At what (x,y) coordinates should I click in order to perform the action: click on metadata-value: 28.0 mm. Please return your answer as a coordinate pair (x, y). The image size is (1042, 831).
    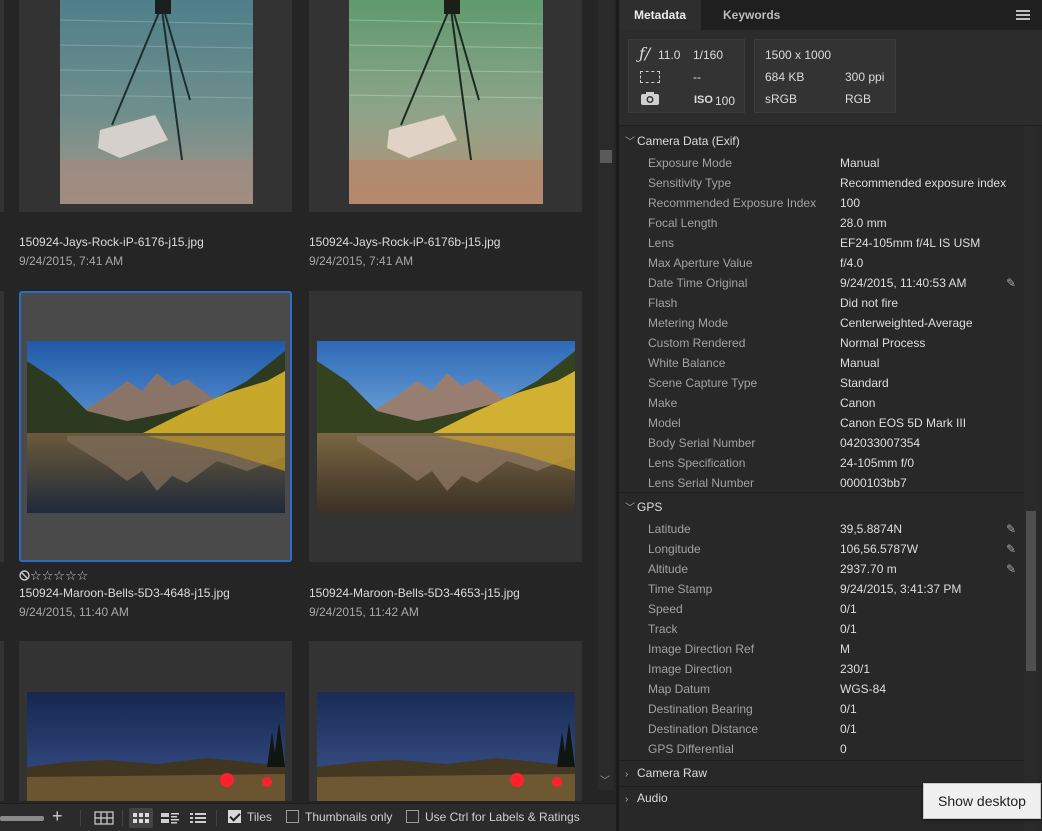
    Looking at the image, I should click on (863, 223).